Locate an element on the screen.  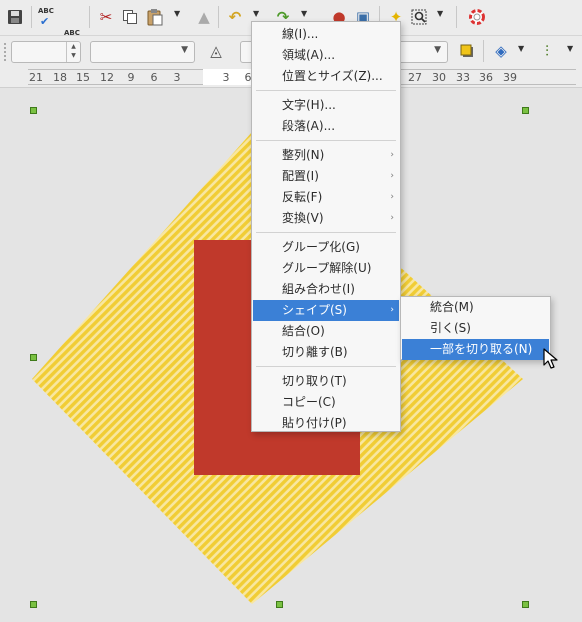
submenu-item-merge: 統合(M) is located at coordinates (475, 307).